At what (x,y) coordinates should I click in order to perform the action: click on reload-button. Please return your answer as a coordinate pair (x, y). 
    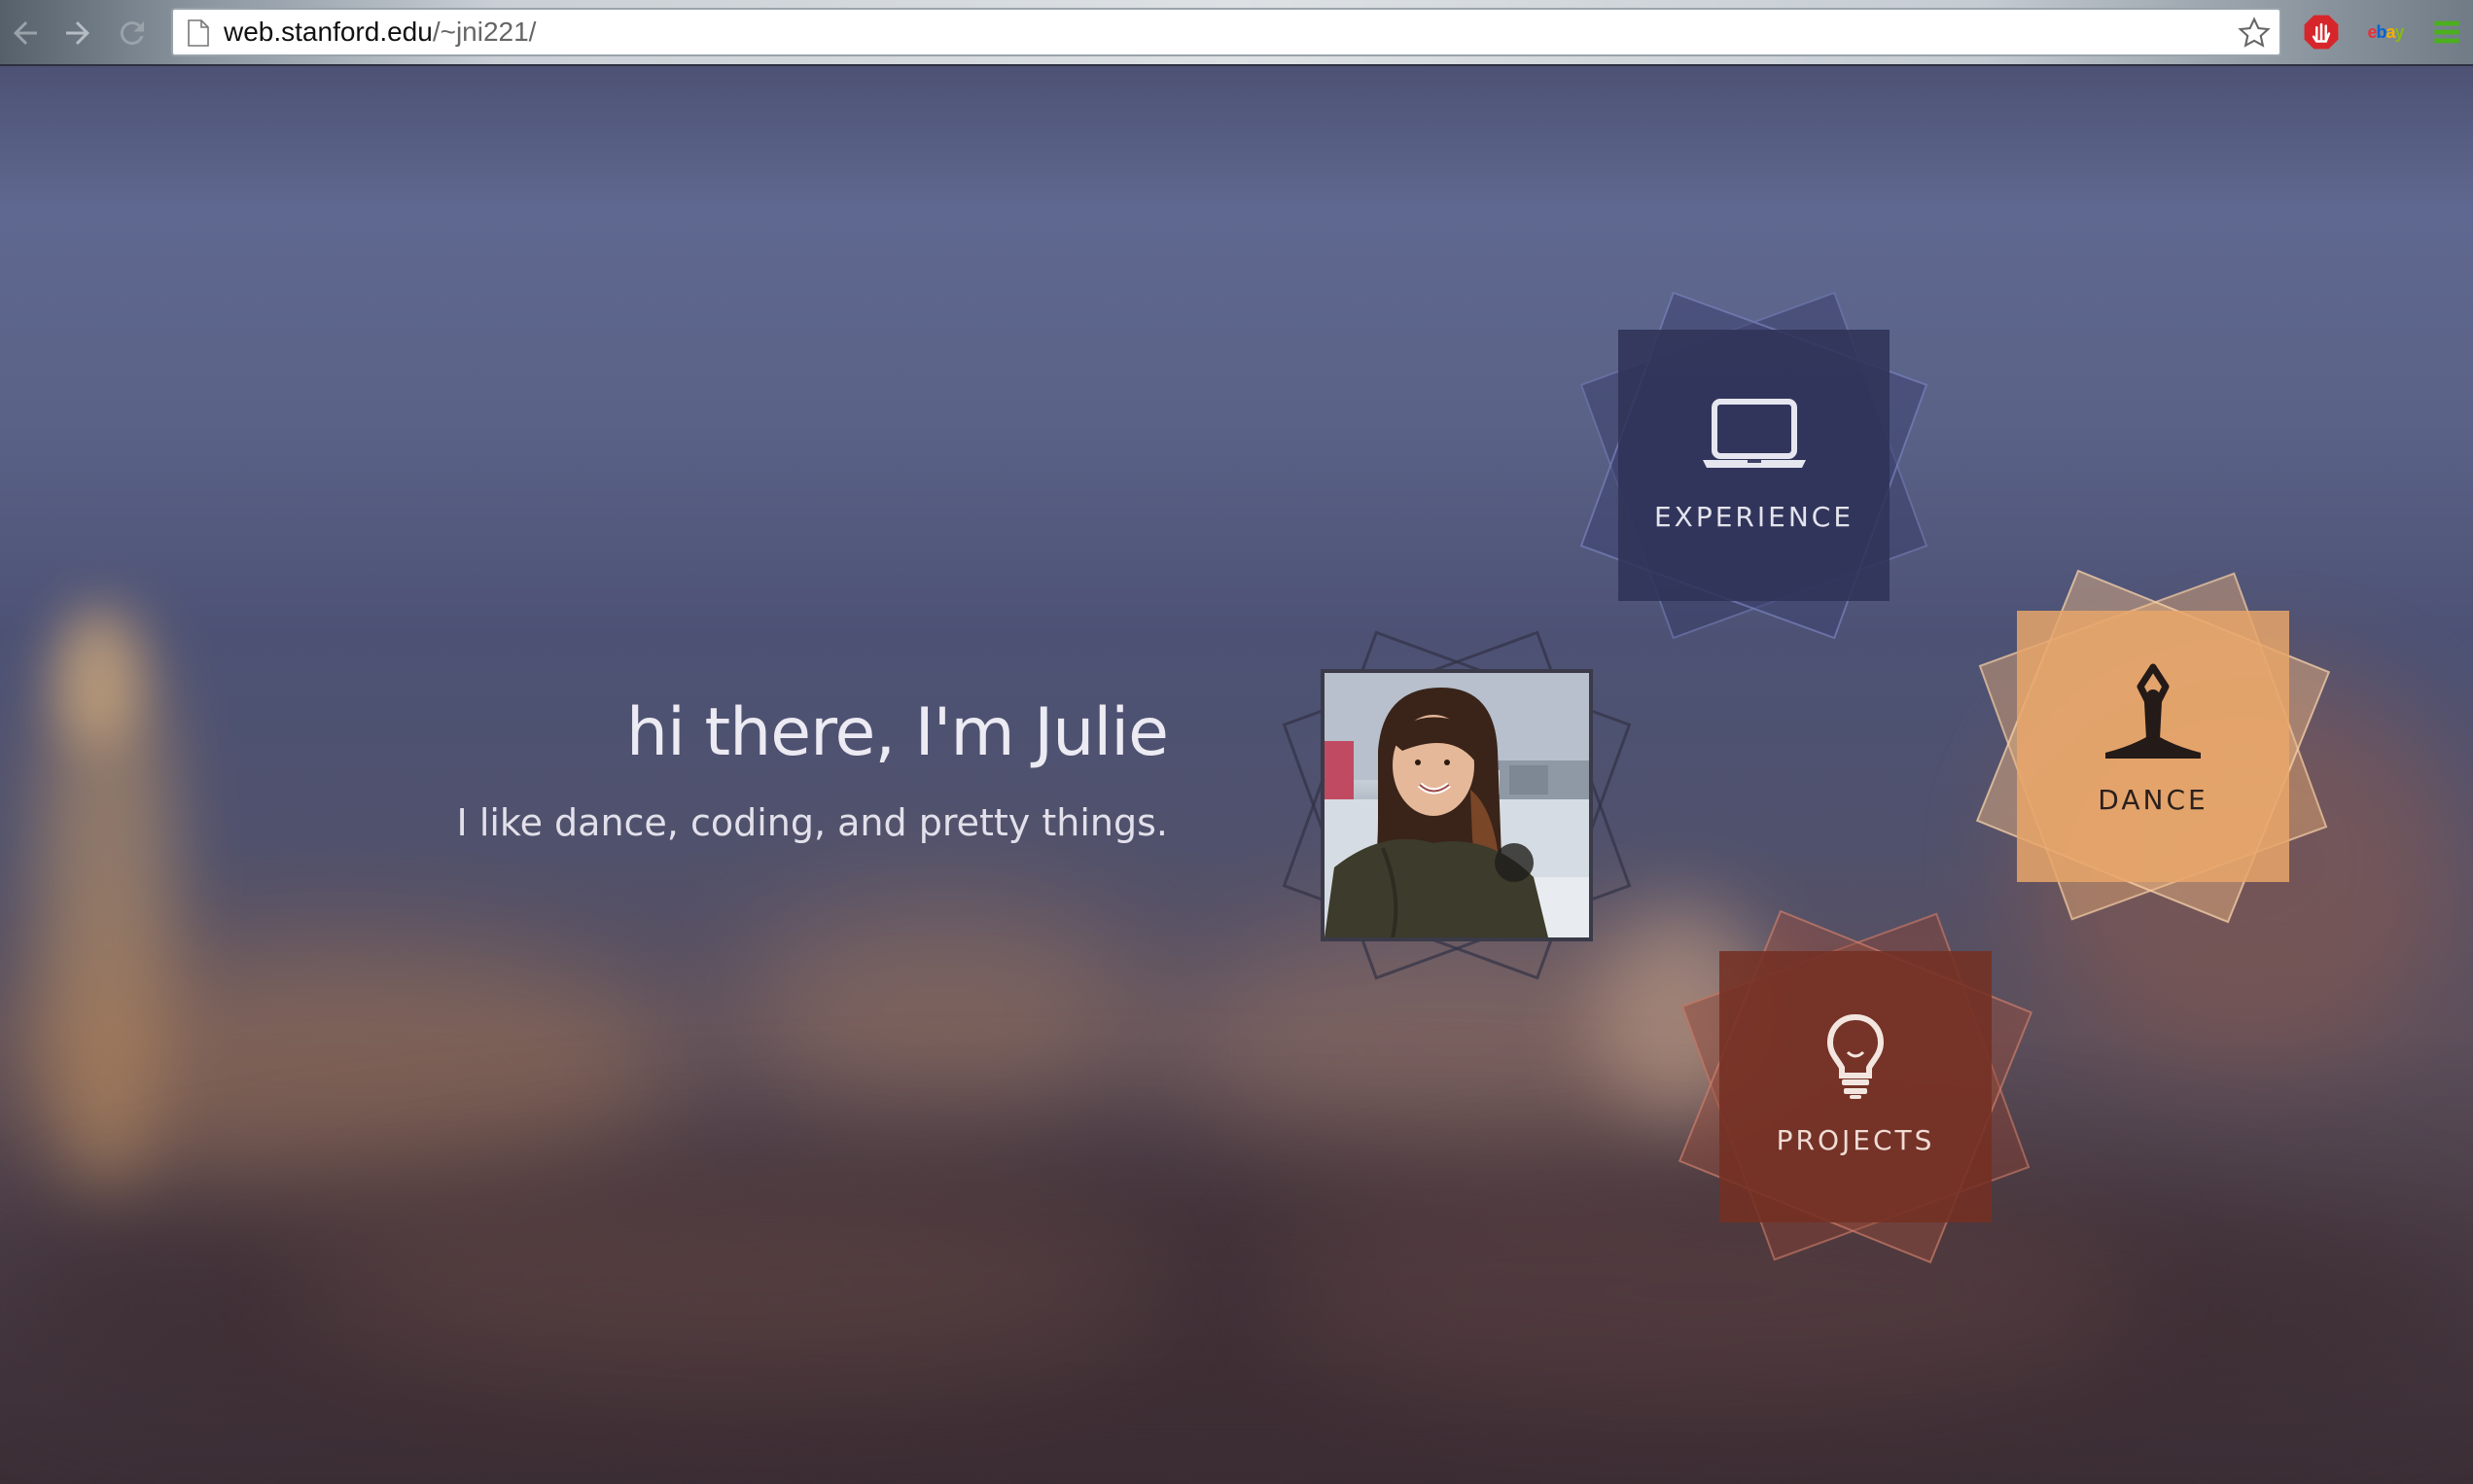
    Looking at the image, I should click on (132, 34).